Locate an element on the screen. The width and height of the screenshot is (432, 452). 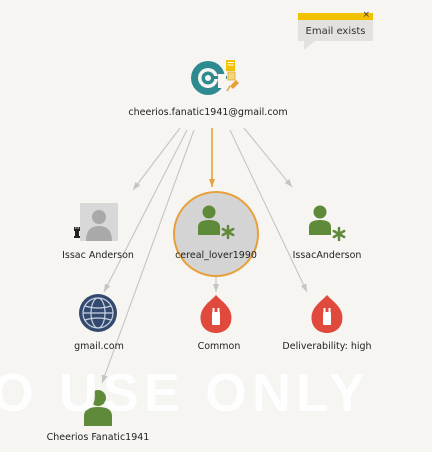
node-label-issac-person: Issac Anderson is located at coordinates (98, 255).